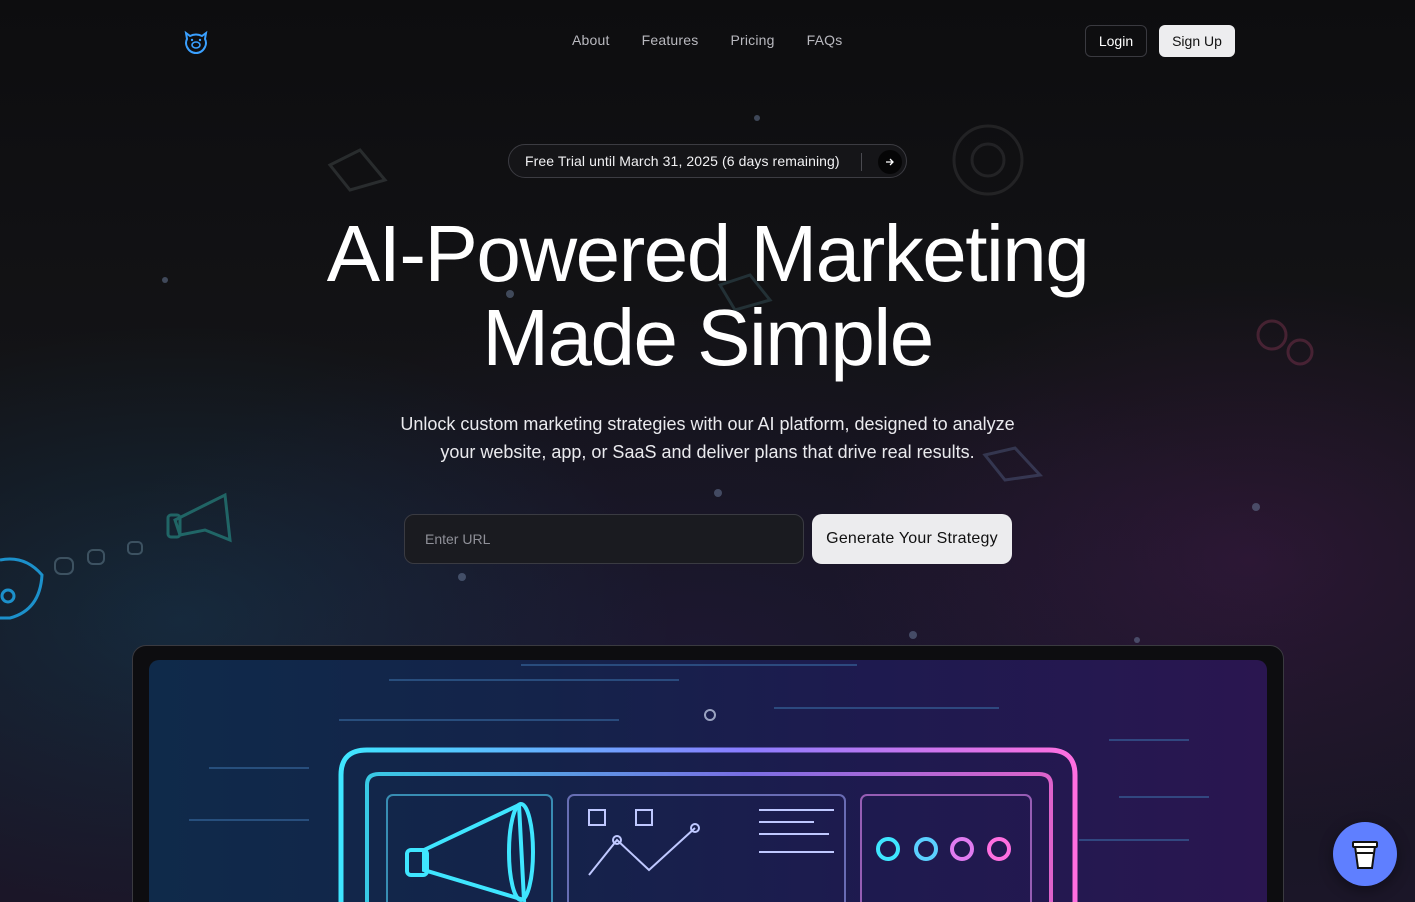 The width and height of the screenshot is (1415, 902). Describe the element at coordinates (890, 162) in the screenshot. I see `arrow-right-icon` at that location.